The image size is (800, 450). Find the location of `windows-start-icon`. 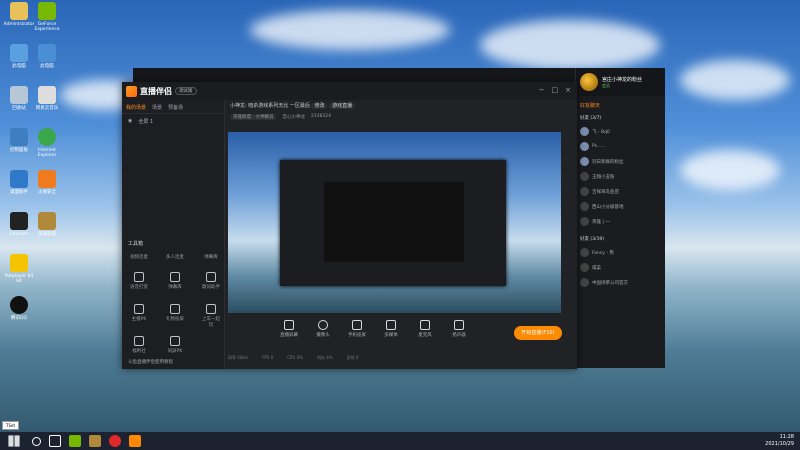

windows-start-icon is located at coordinates (14, 441).